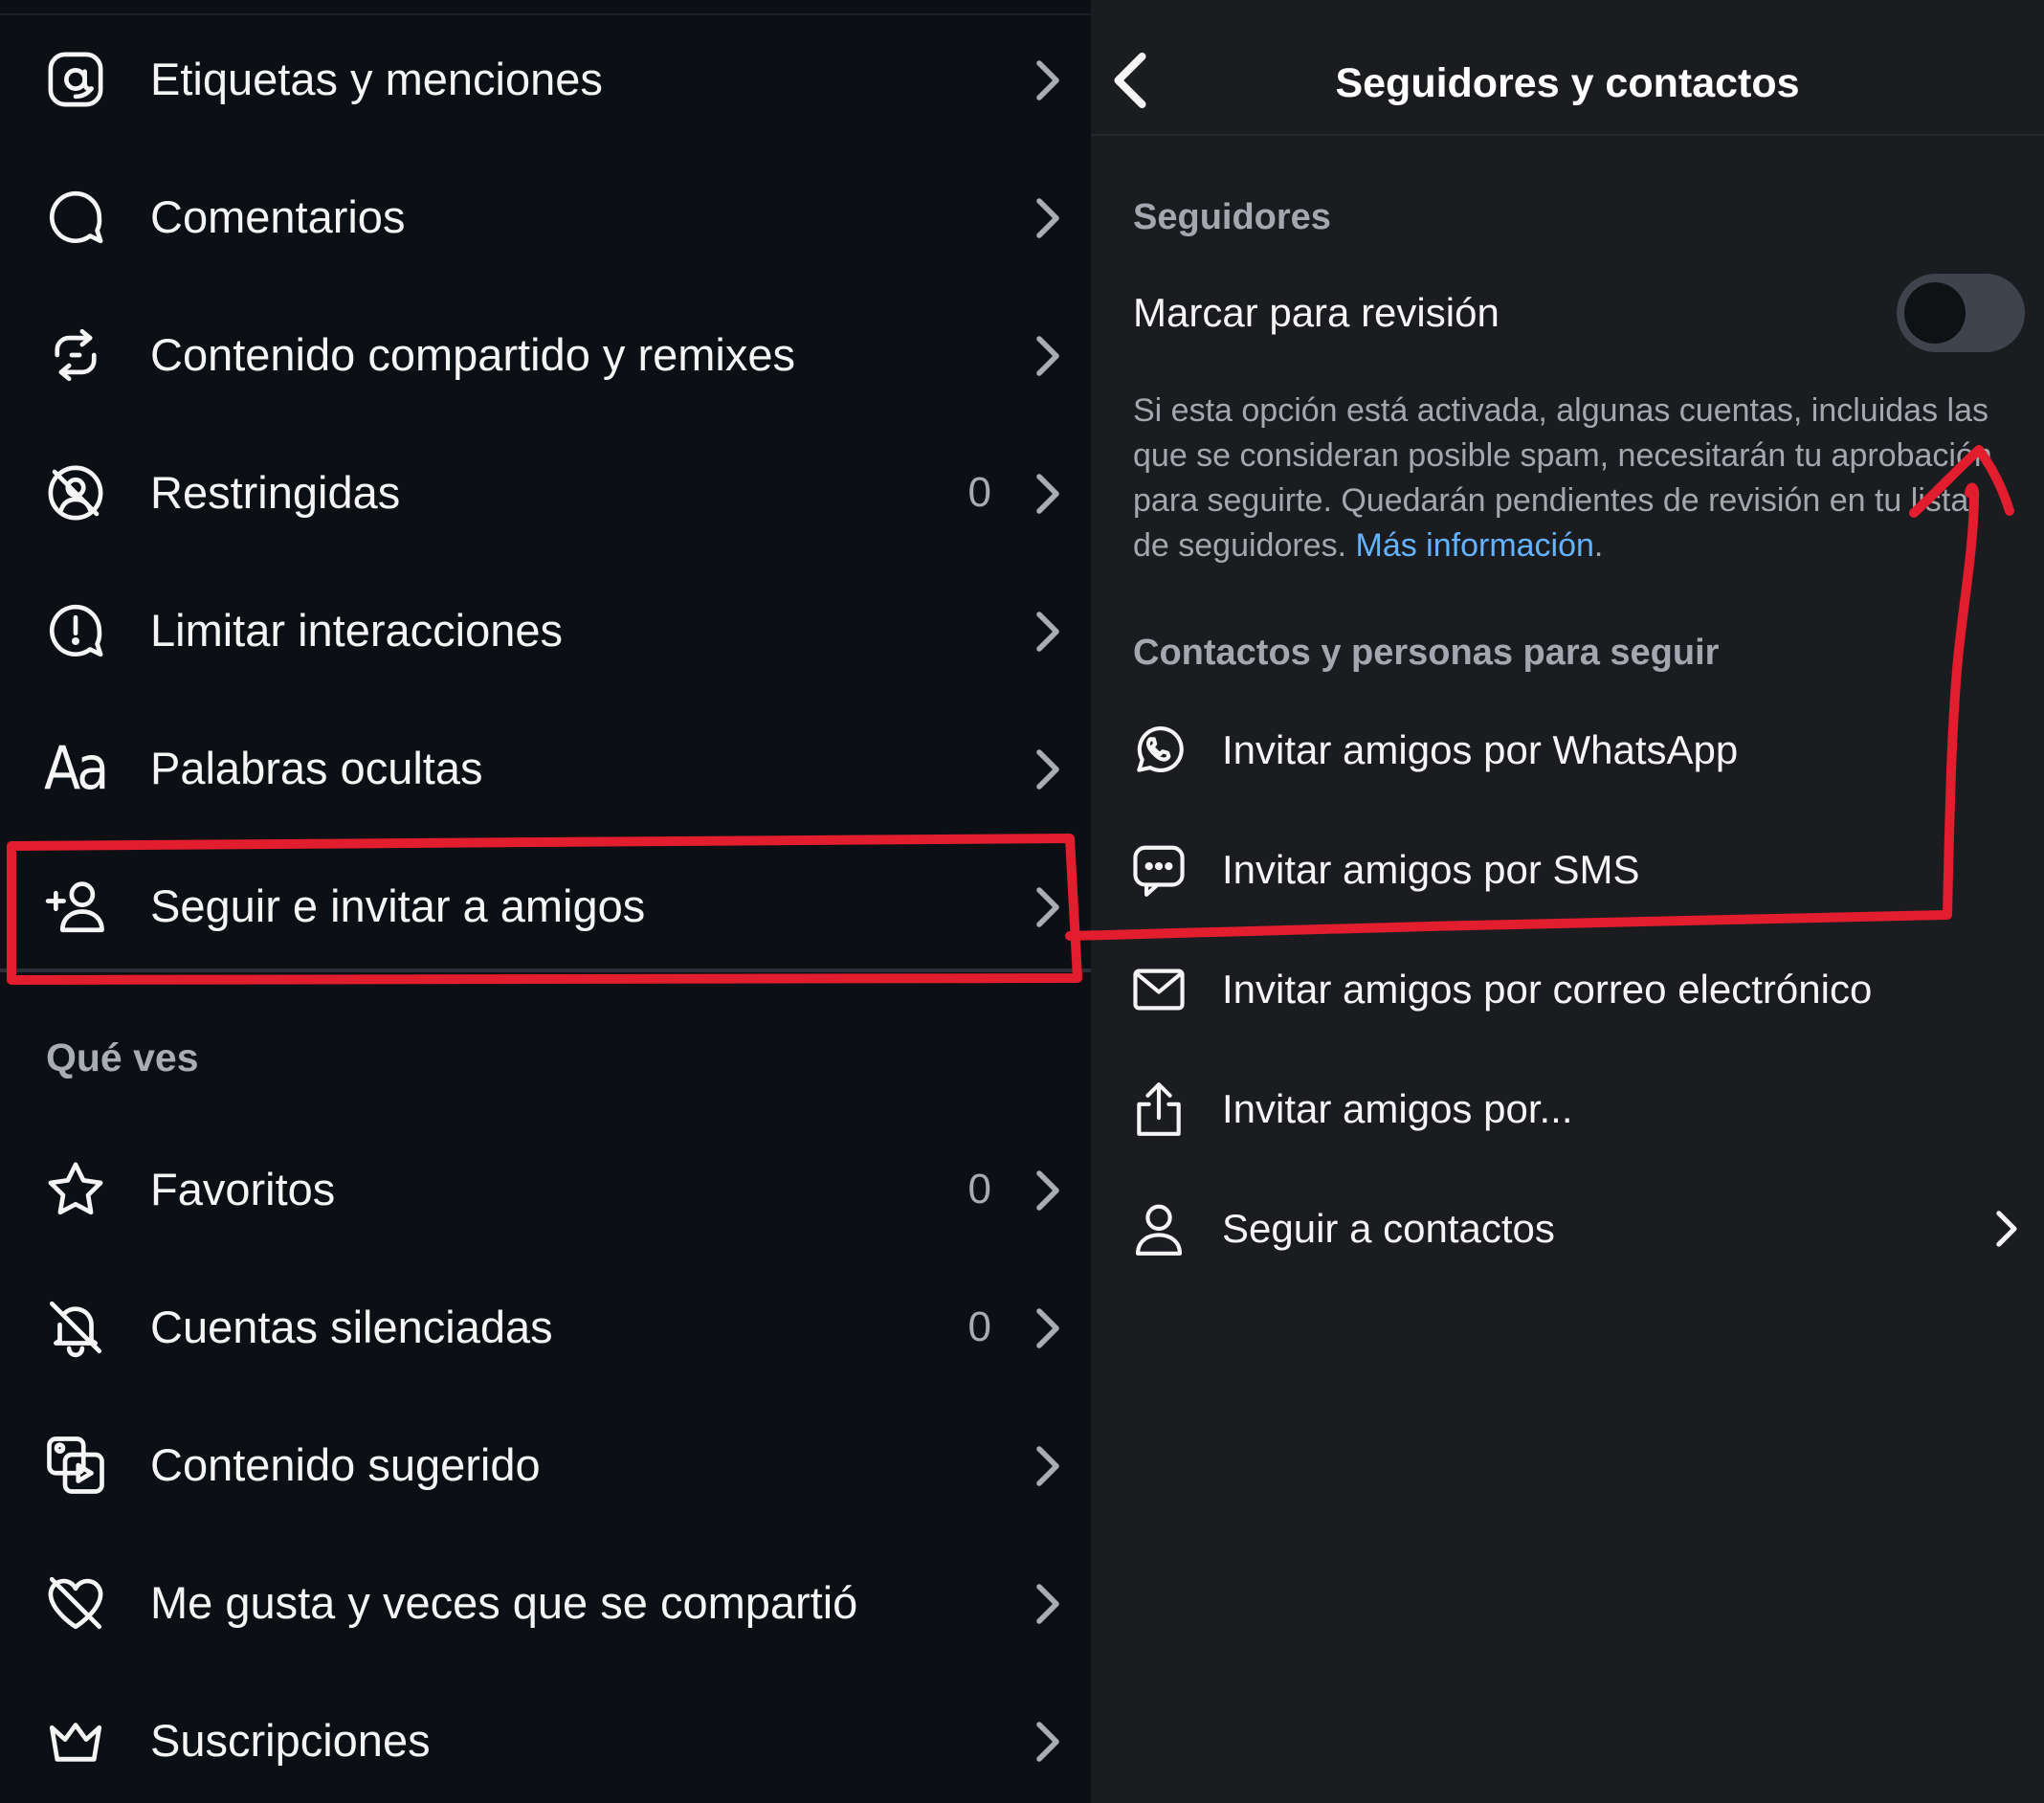 The width and height of the screenshot is (2044, 1803). I want to click on menu-item-label: Contenido compartido y remixes, so click(473, 354).